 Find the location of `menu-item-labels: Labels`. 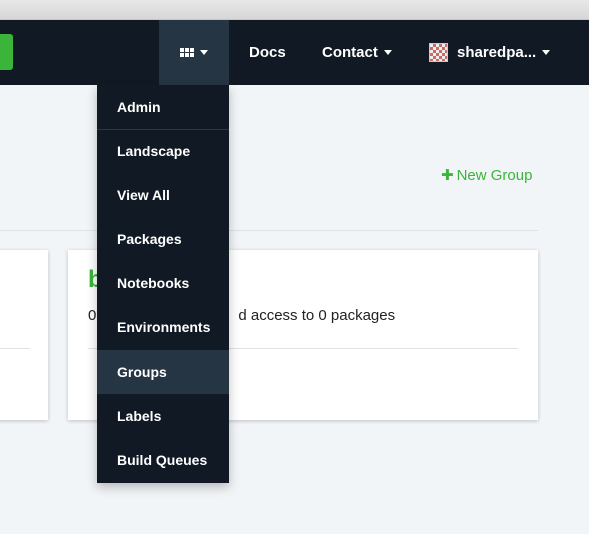

menu-item-labels: Labels is located at coordinates (163, 416).